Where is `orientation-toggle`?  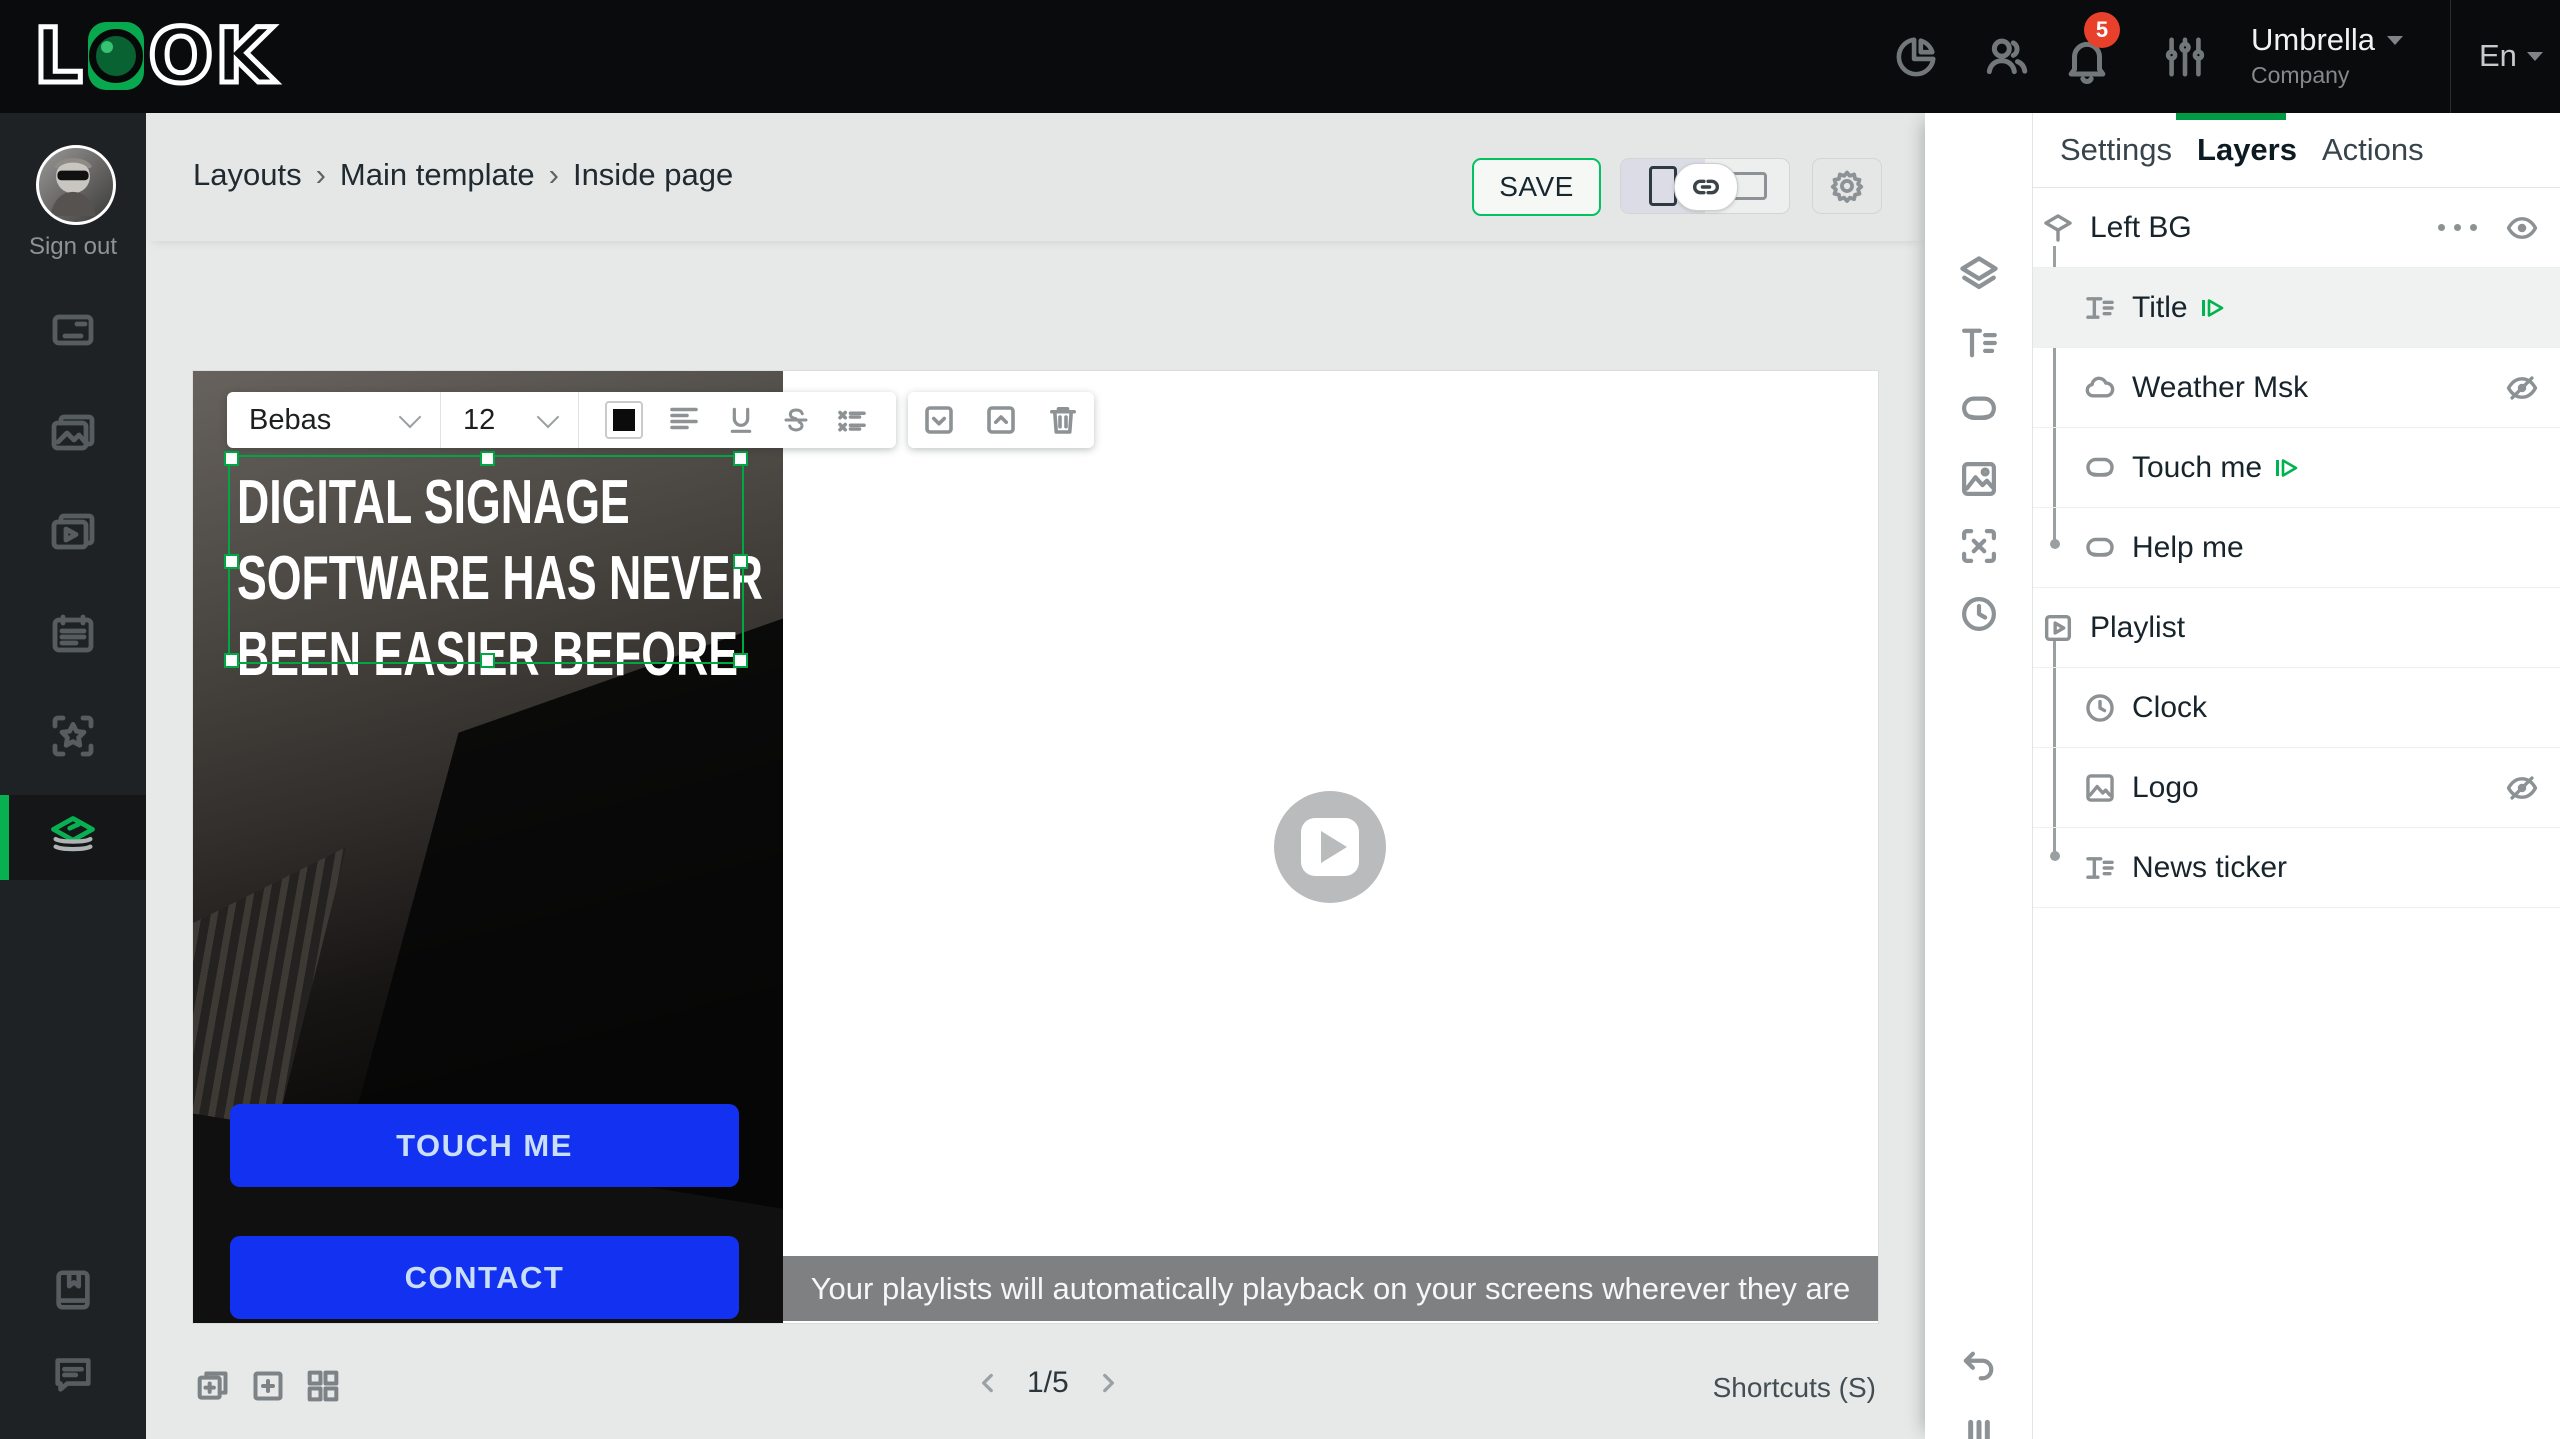
orientation-toggle is located at coordinates (1705, 186).